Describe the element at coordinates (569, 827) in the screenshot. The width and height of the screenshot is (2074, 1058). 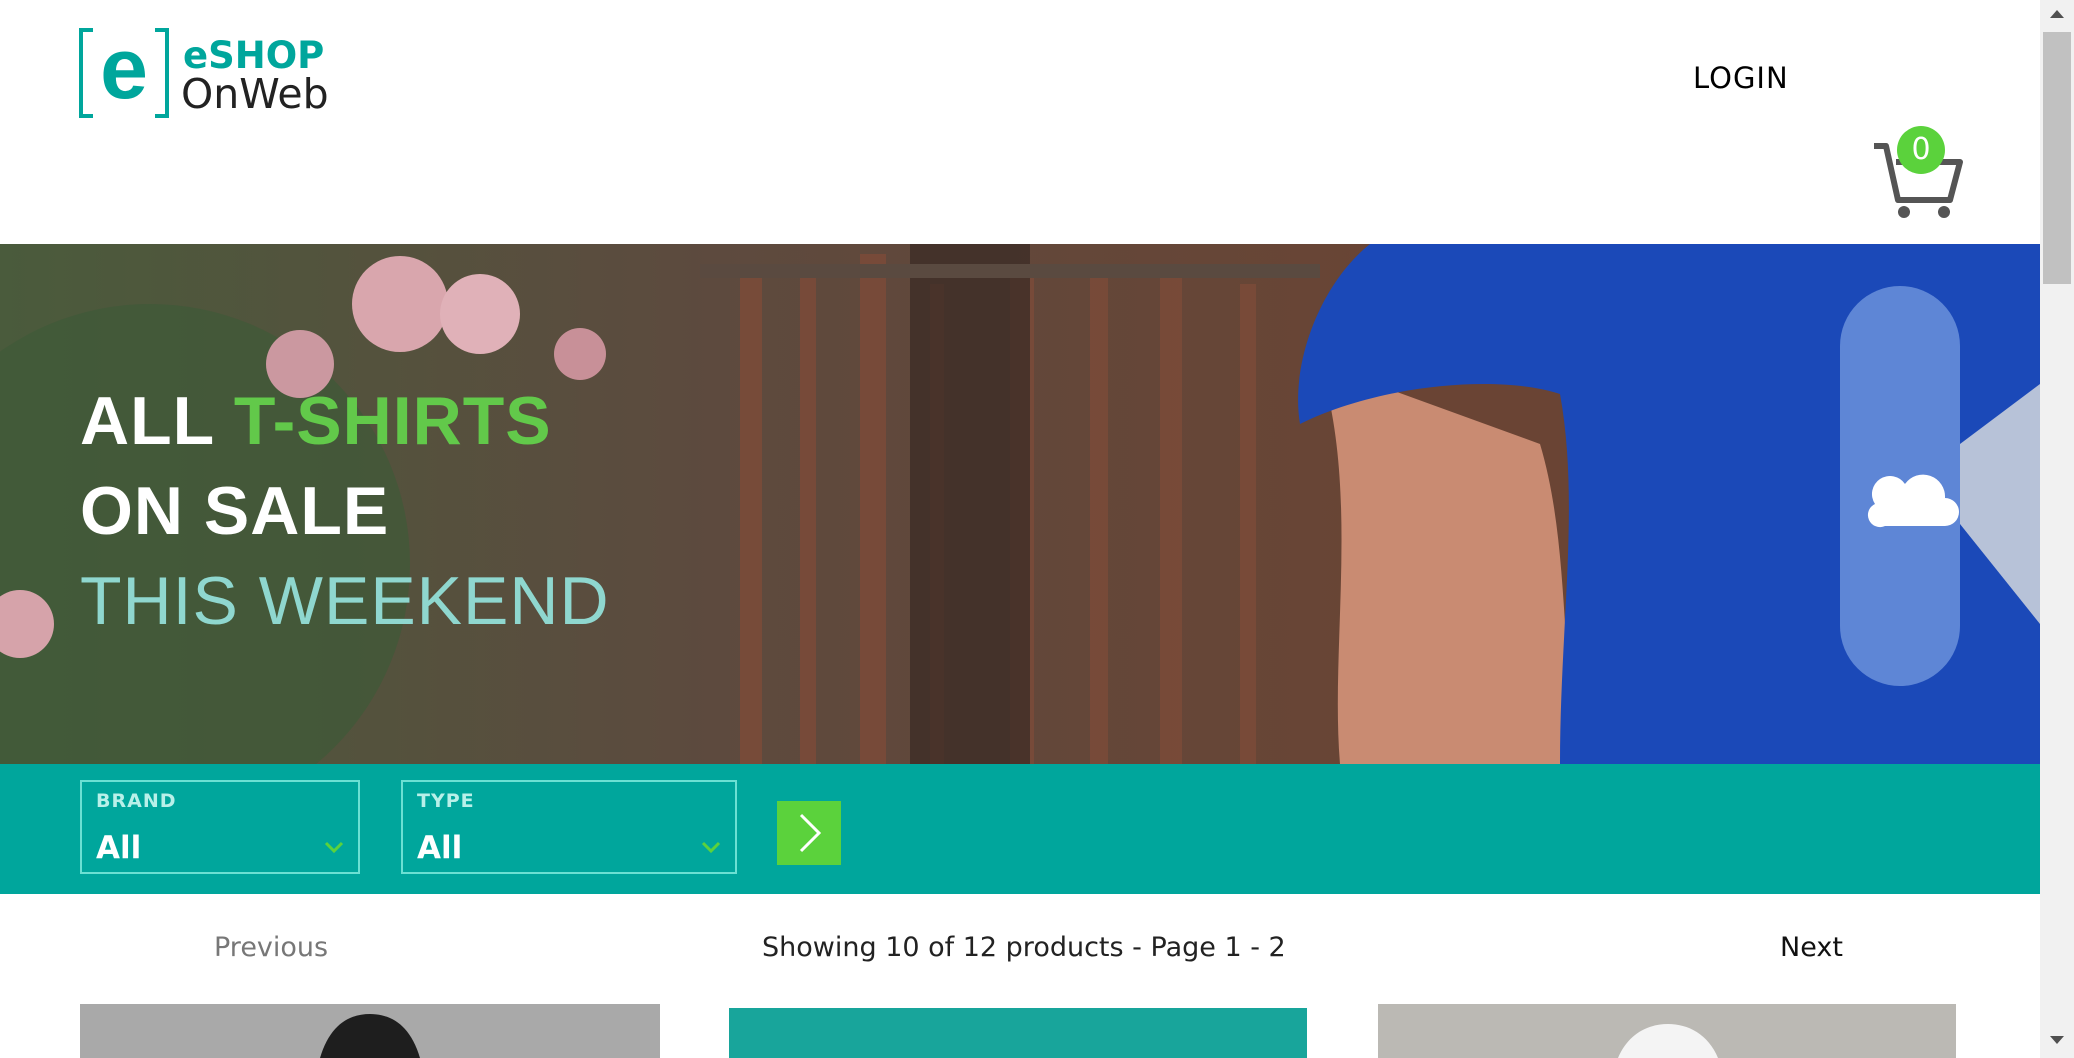
I see `type-select: TYPE All` at that location.